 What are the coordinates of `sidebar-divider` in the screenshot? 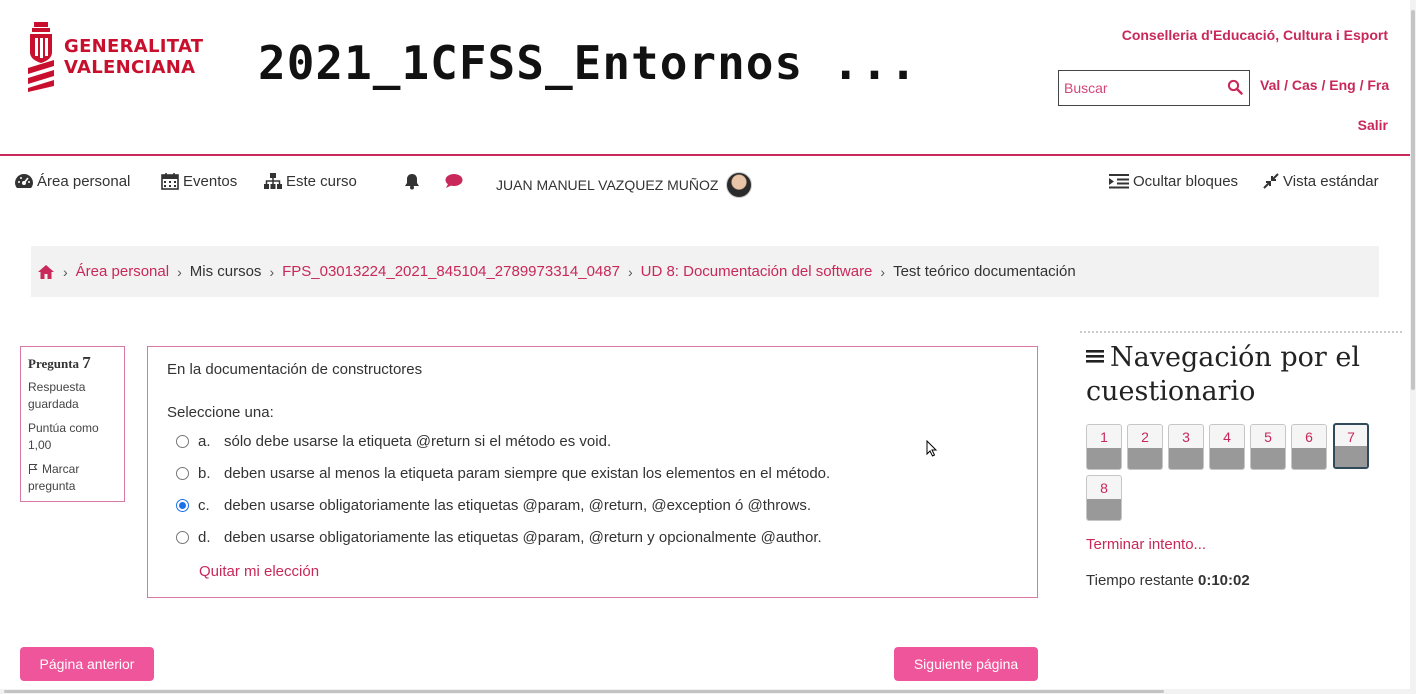 It's located at (1241, 332).